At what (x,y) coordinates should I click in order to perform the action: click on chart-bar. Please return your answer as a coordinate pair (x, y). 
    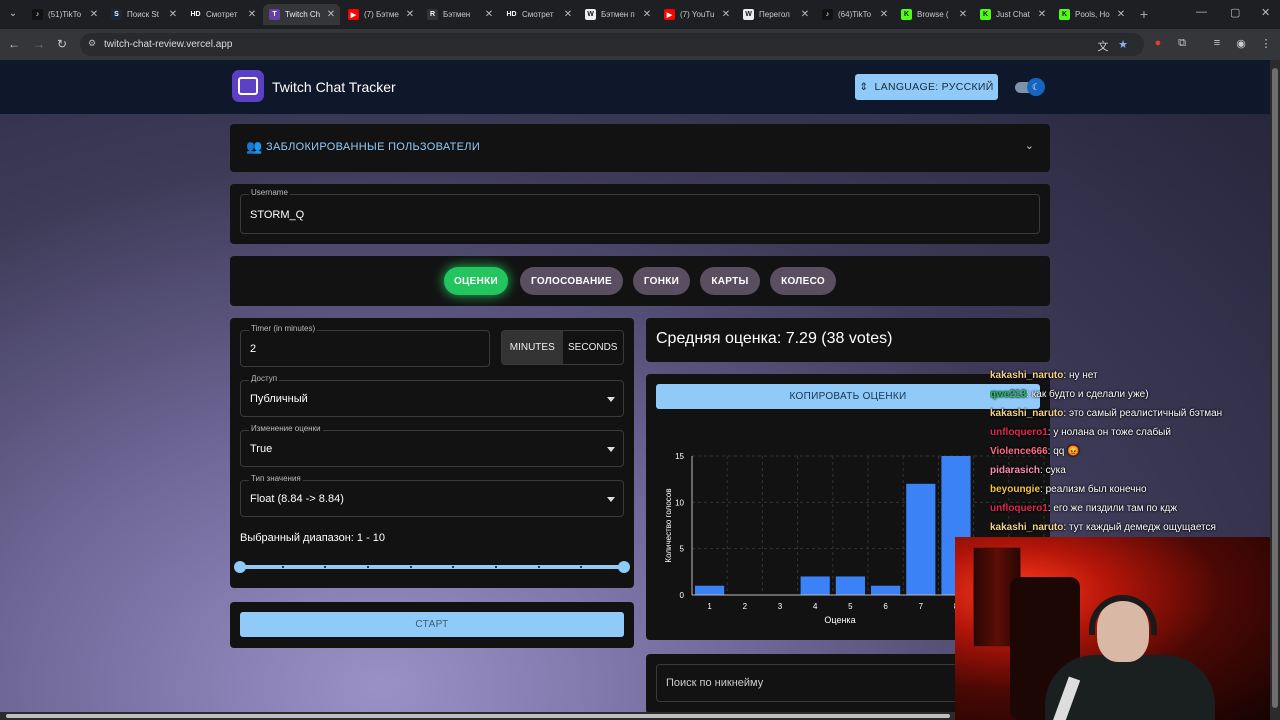
    Looking at the image, I should click on (850, 585).